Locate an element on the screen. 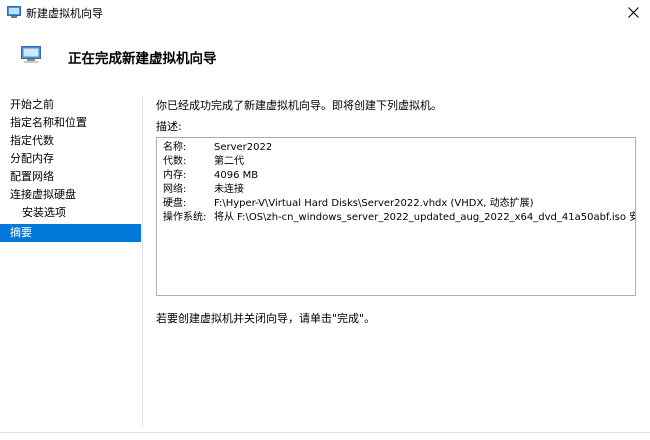  summary-key: 名称: is located at coordinates (175, 147).